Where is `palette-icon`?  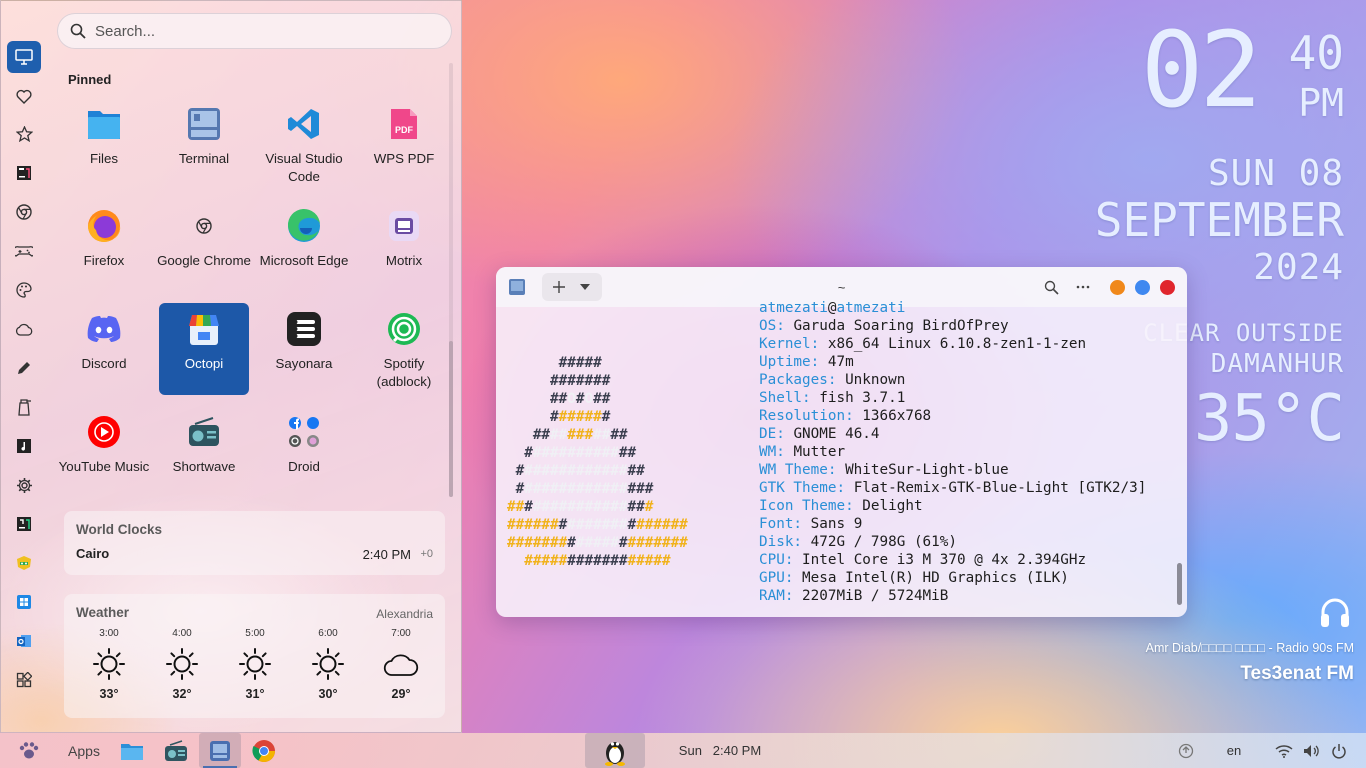 palette-icon is located at coordinates (24, 290).